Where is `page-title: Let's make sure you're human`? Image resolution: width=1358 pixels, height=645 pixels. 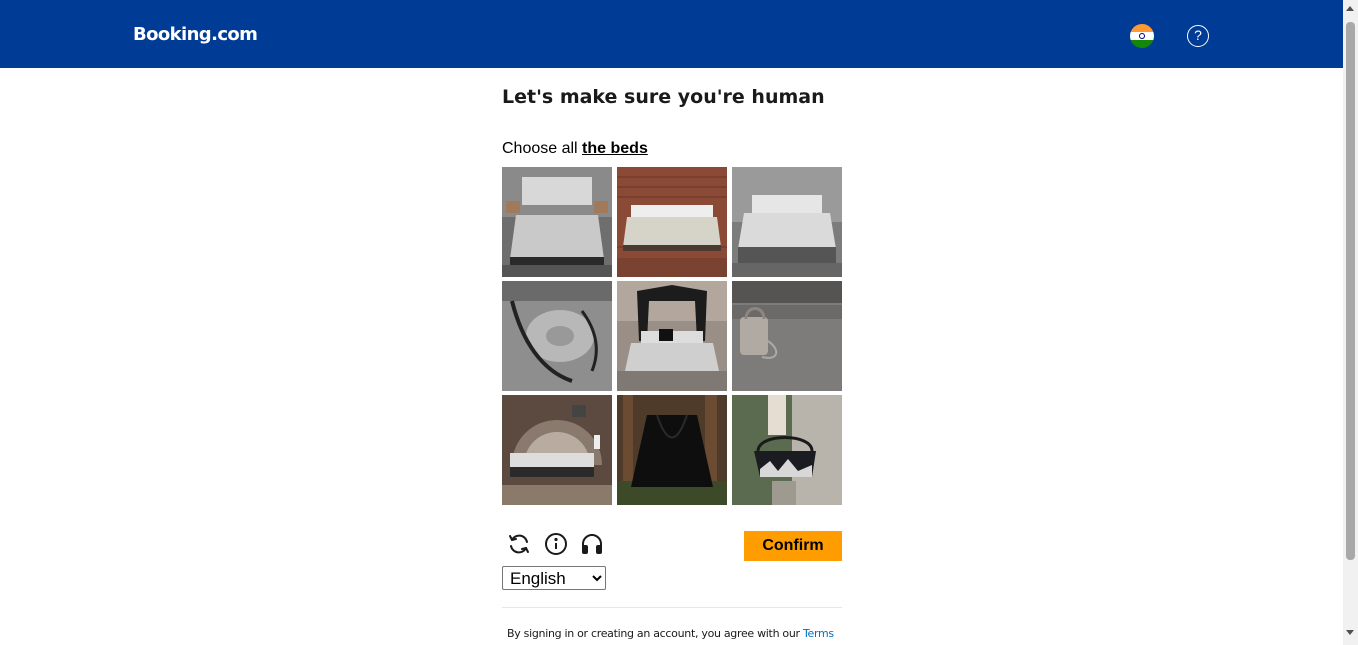
page-title: Let's make sure you're human is located at coordinates (663, 97).